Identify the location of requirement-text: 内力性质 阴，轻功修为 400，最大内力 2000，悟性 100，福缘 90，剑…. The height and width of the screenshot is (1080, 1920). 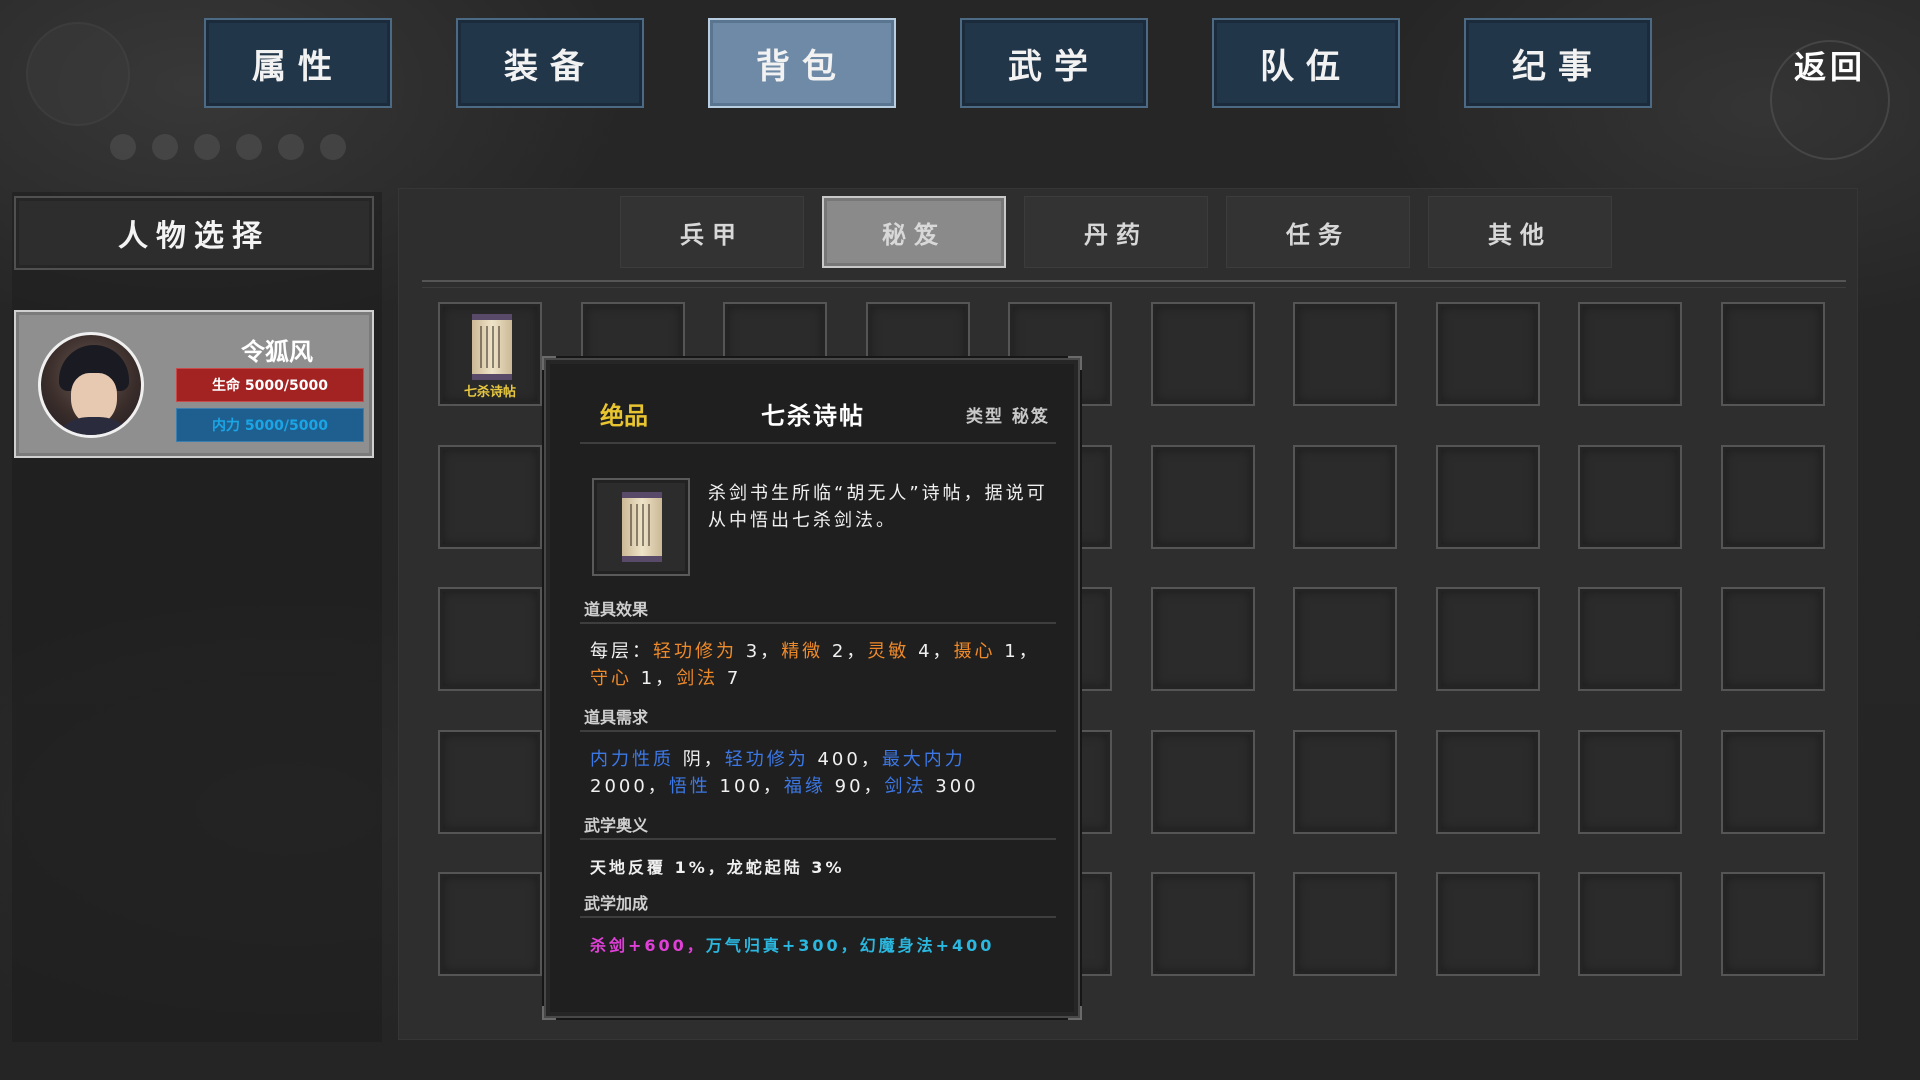
(784, 773).